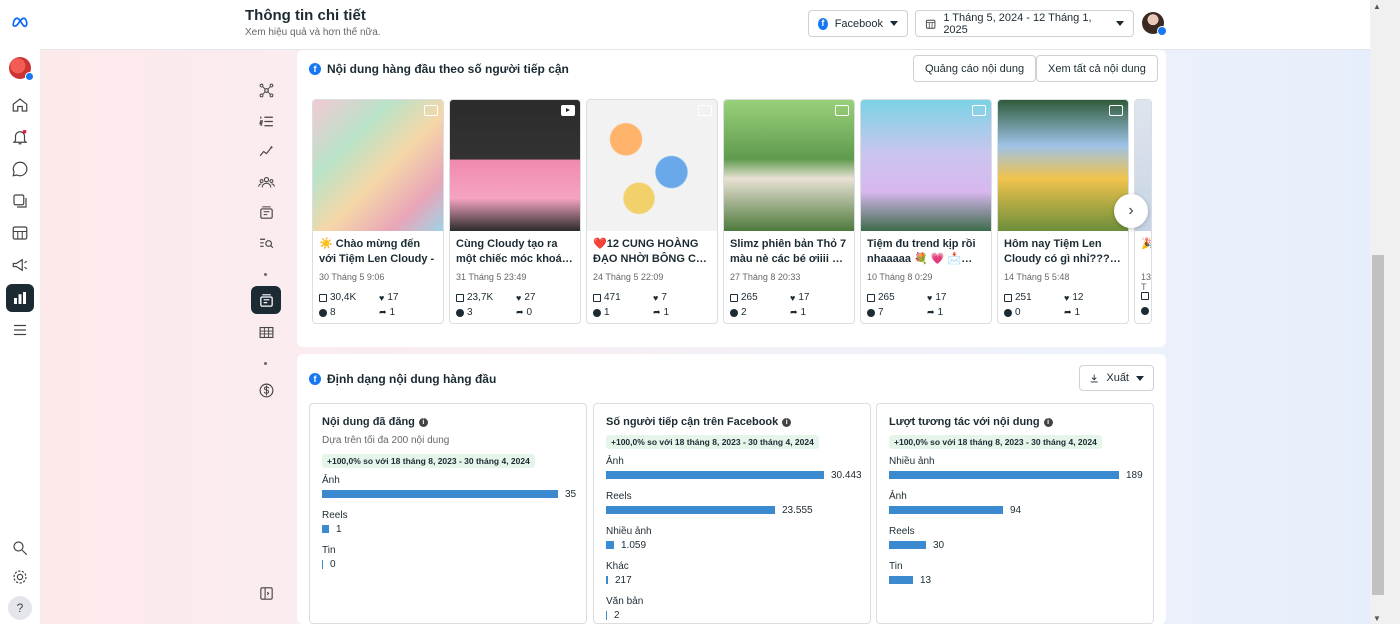  I want to click on divider-dot, so click(265, 274).